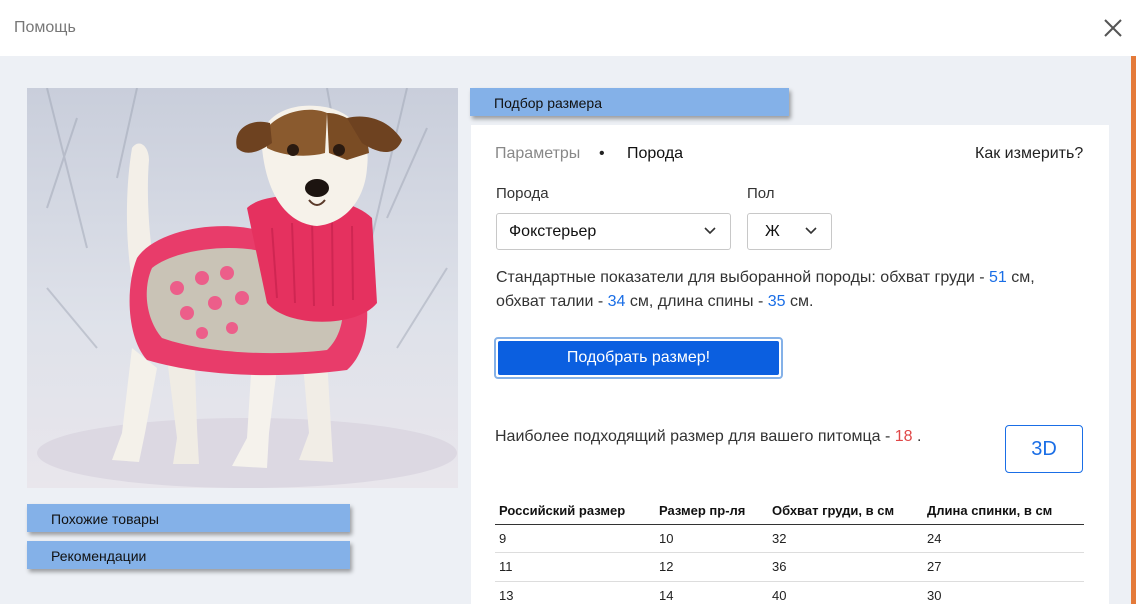 The height and width of the screenshot is (604, 1136). What do you see at coordinates (45, 27) in the screenshot?
I see `dialog-title: Помощь` at bounding box center [45, 27].